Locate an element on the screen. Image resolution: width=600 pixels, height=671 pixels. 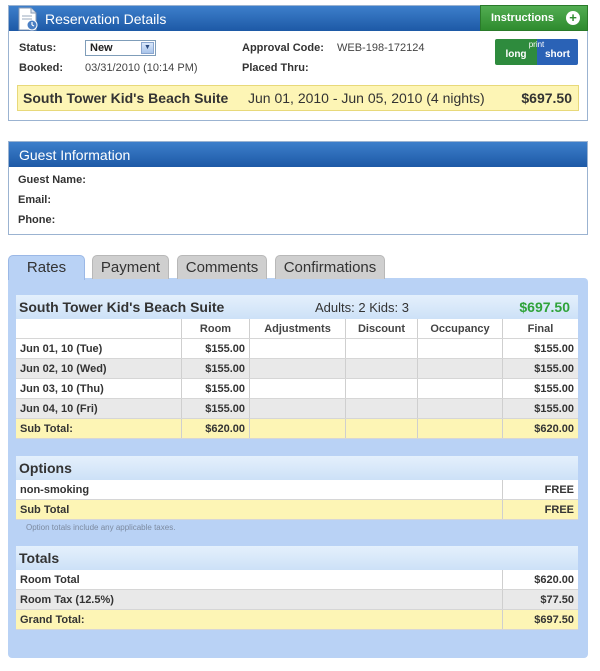
options-header: Options is located at coordinates (297, 468).